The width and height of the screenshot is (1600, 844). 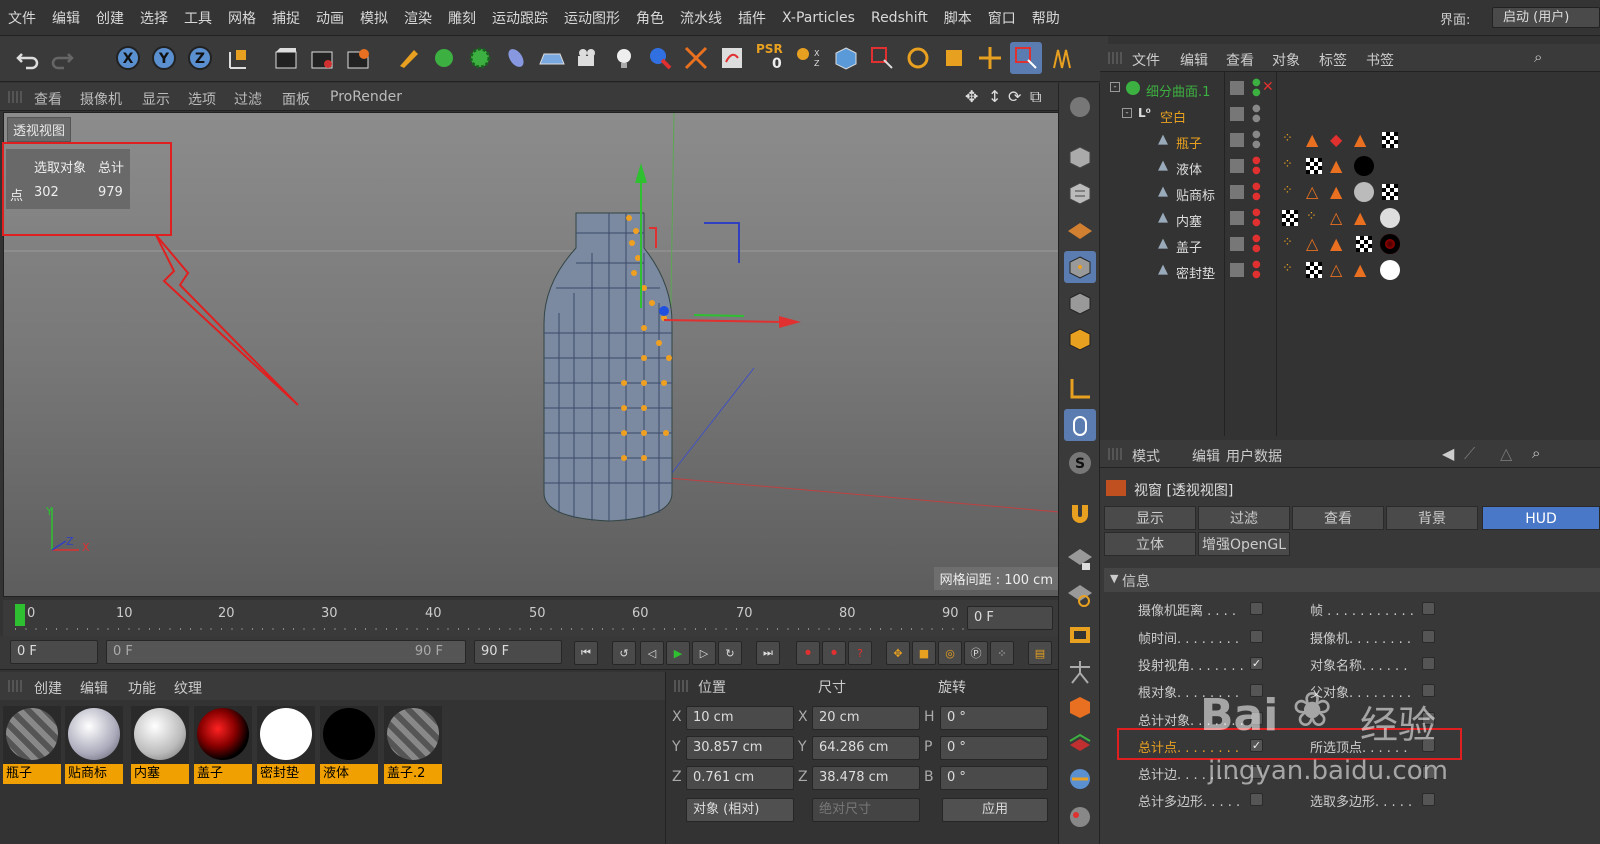 I want to click on tab-stereo: 立体, so click(x=1150, y=544).